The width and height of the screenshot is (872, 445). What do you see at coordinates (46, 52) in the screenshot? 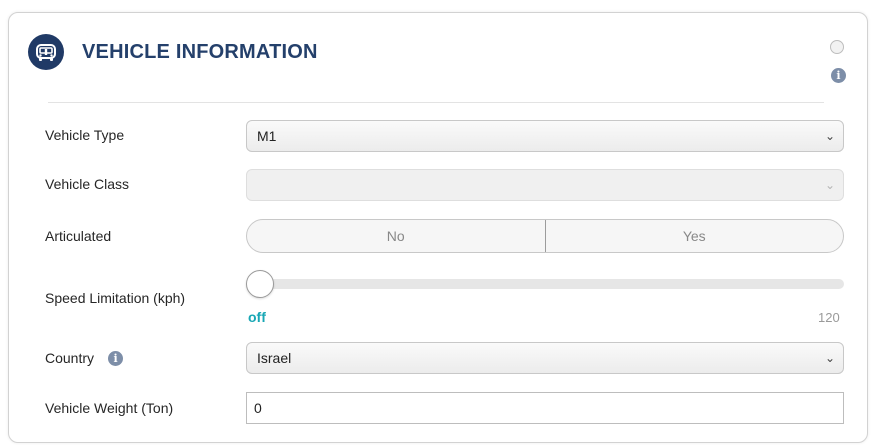
I see `vehicle-icon` at bounding box center [46, 52].